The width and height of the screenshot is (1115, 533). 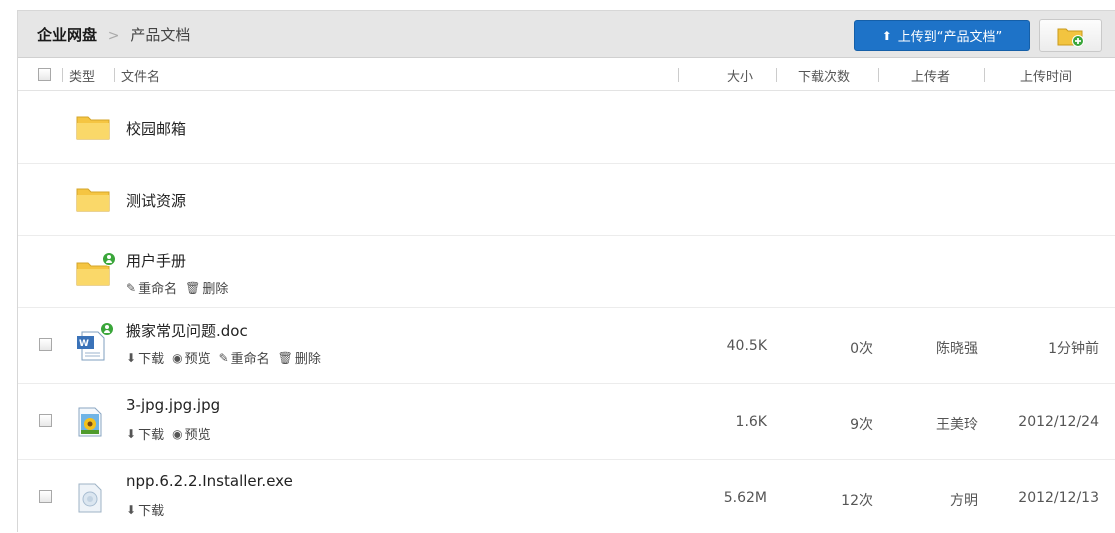 I want to click on new-folder-icon, so click(x=1070, y=37).